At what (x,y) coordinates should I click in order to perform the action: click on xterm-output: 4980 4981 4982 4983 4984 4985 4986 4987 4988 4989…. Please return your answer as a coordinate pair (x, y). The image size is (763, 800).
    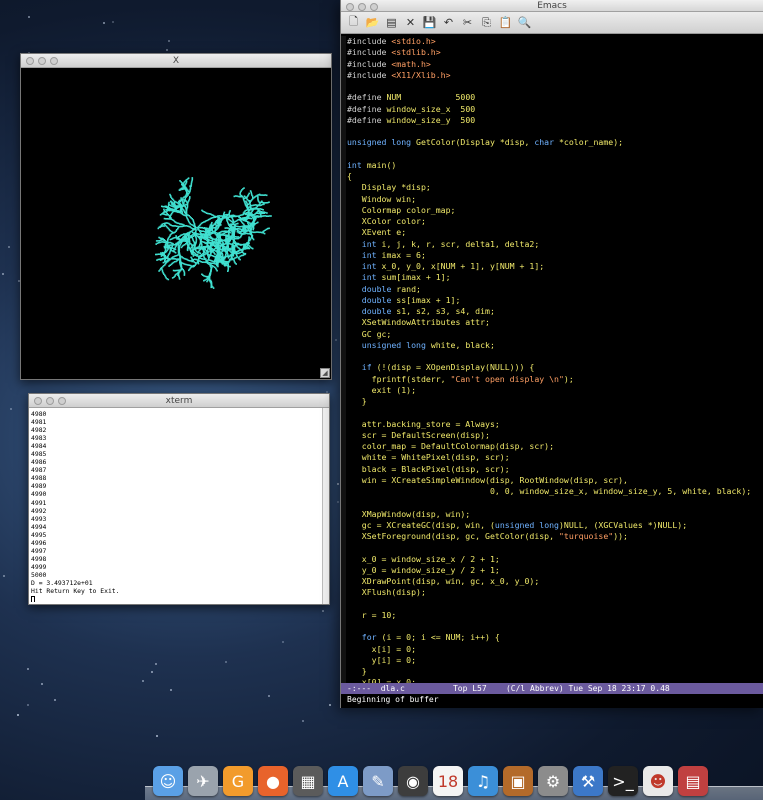
    Looking at the image, I should click on (176, 506).